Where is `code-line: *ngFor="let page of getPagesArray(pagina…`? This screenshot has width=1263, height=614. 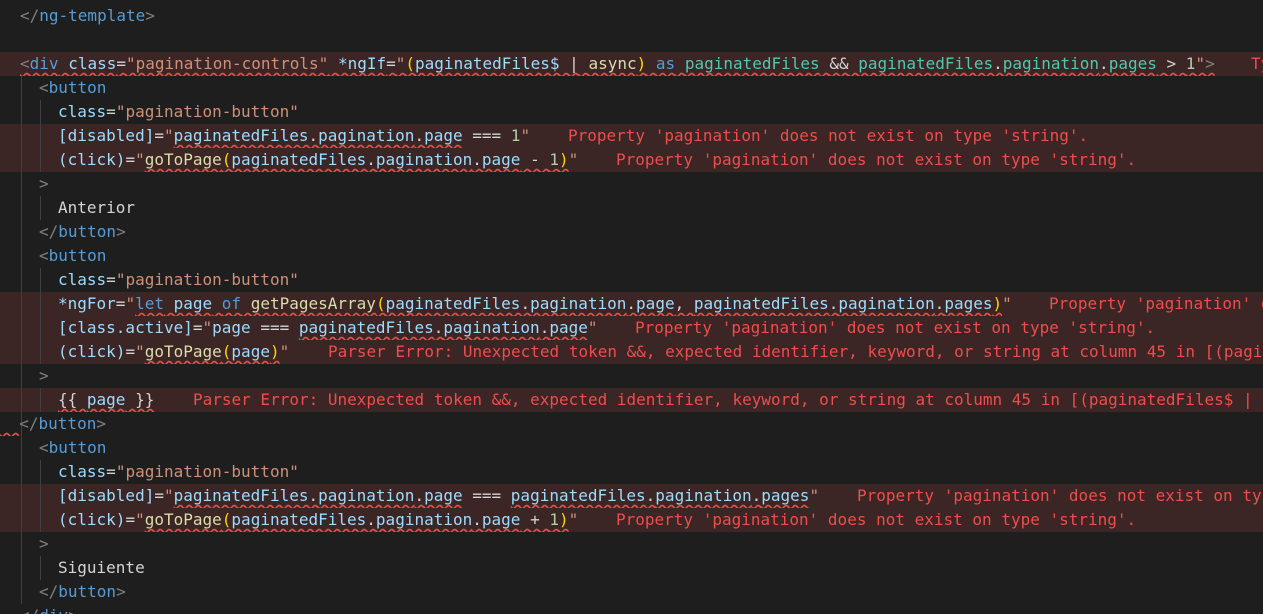 code-line: *ngFor="let page of getPagesArray(pagina… is located at coordinates (631, 304).